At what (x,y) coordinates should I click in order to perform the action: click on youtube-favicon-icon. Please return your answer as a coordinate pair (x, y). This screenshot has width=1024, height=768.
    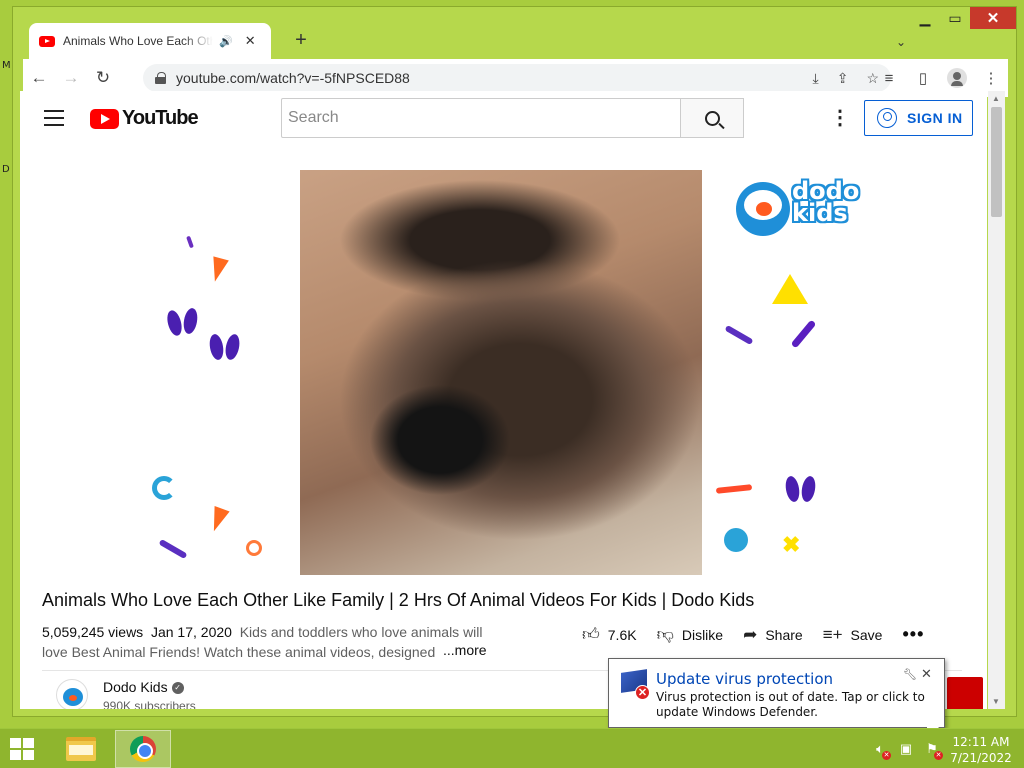
    Looking at the image, I should click on (47, 41).